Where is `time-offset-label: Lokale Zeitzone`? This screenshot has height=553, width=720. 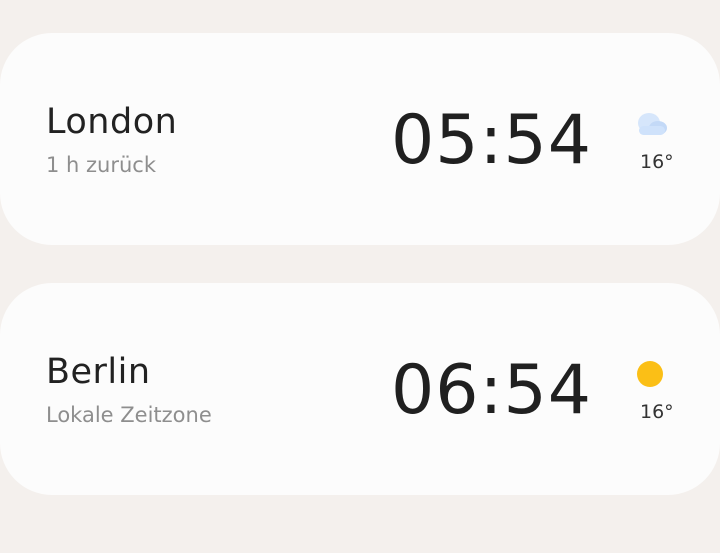
time-offset-label: Lokale Zeitzone is located at coordinates (129, 415).